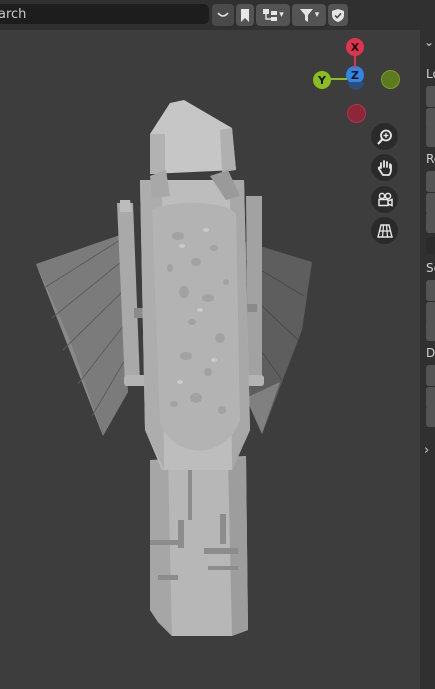 The height and width of the screenshot is (689, 435). I want to click on grid-icon, so click(384, 230).